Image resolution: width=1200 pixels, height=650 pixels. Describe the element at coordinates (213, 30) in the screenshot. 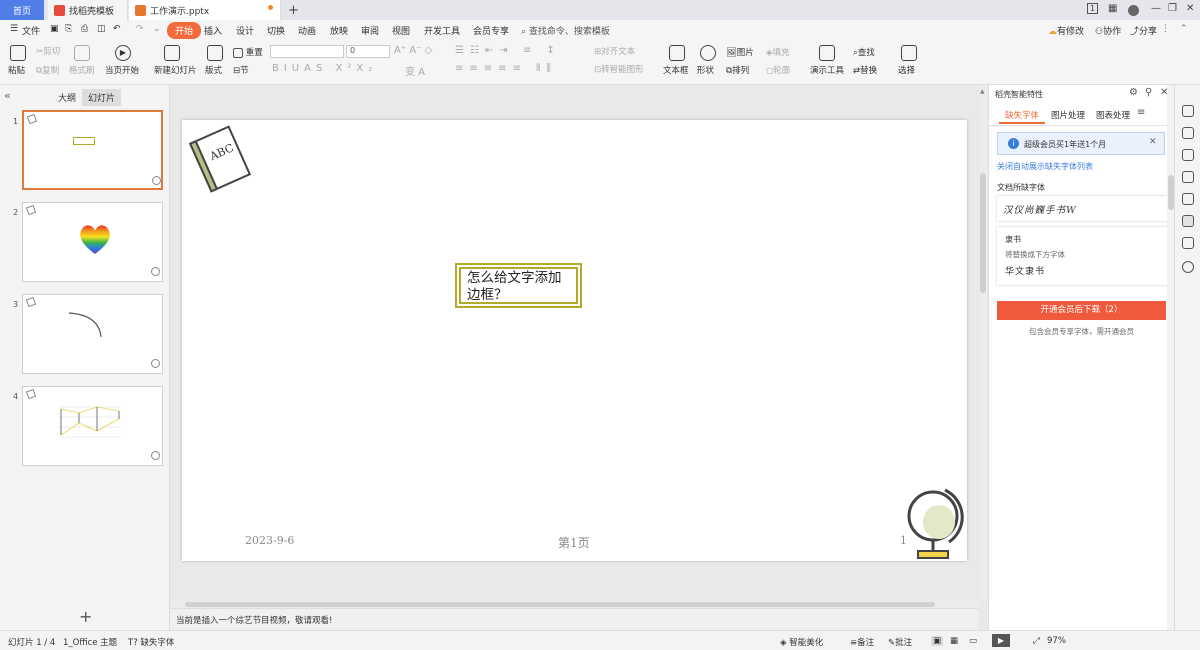

I see `menu-insert: 插入` at that location.